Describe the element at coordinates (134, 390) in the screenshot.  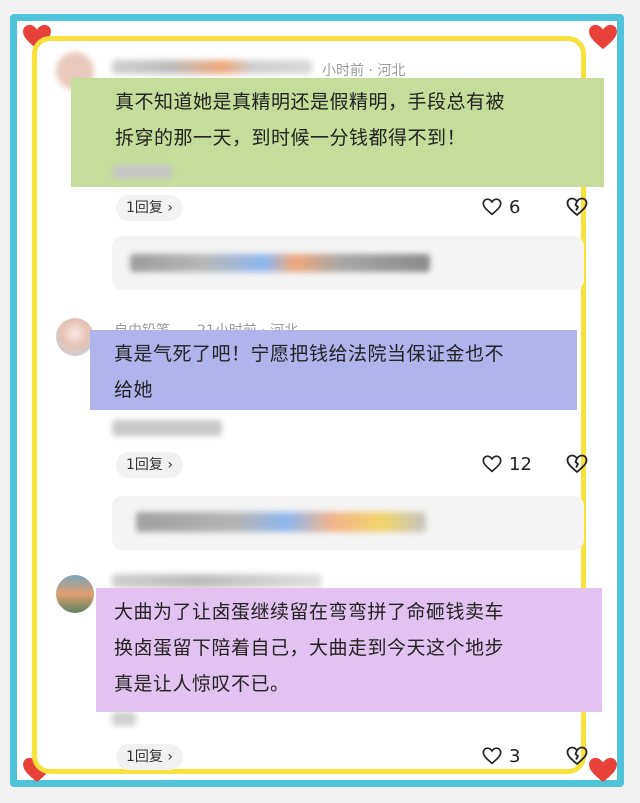
I see `comment-text-line: 给她` at that location.